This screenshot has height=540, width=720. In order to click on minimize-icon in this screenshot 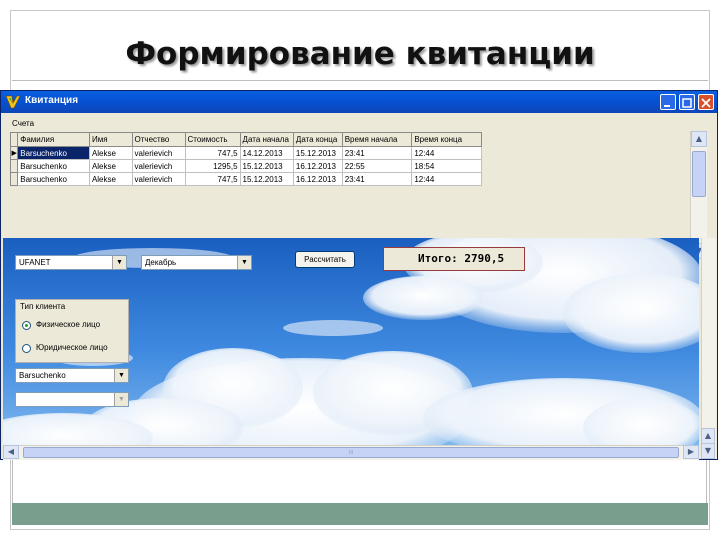, I will do `click(667, 106)`.